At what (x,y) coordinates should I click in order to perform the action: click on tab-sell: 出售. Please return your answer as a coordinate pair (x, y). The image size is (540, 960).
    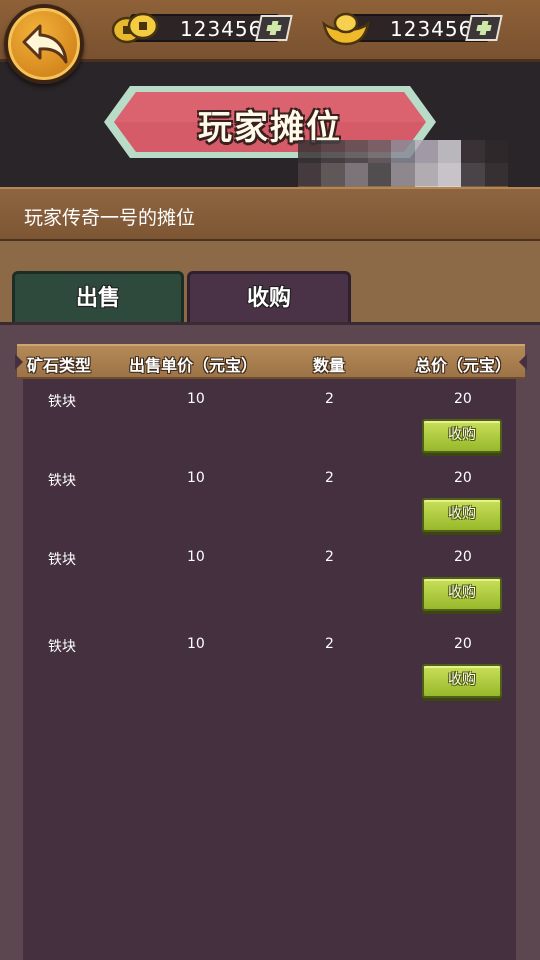
    Looking at the image, I should click on (98, 298).